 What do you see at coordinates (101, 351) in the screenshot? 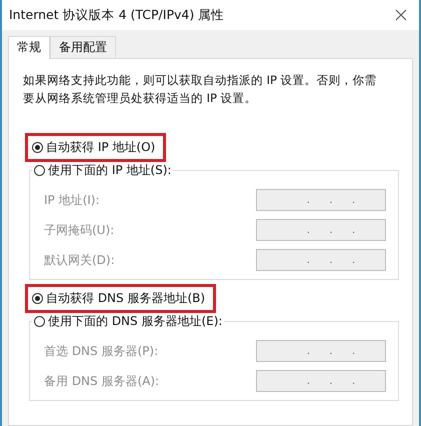
I see `field-label: 首选 DNS 服务器(P):` at bounding box center [101, 351].